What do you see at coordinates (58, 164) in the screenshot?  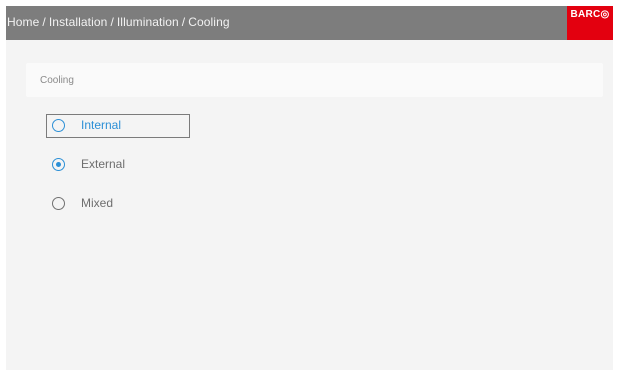 I see `radio-checked-icon` at bounding box center [58, 164].